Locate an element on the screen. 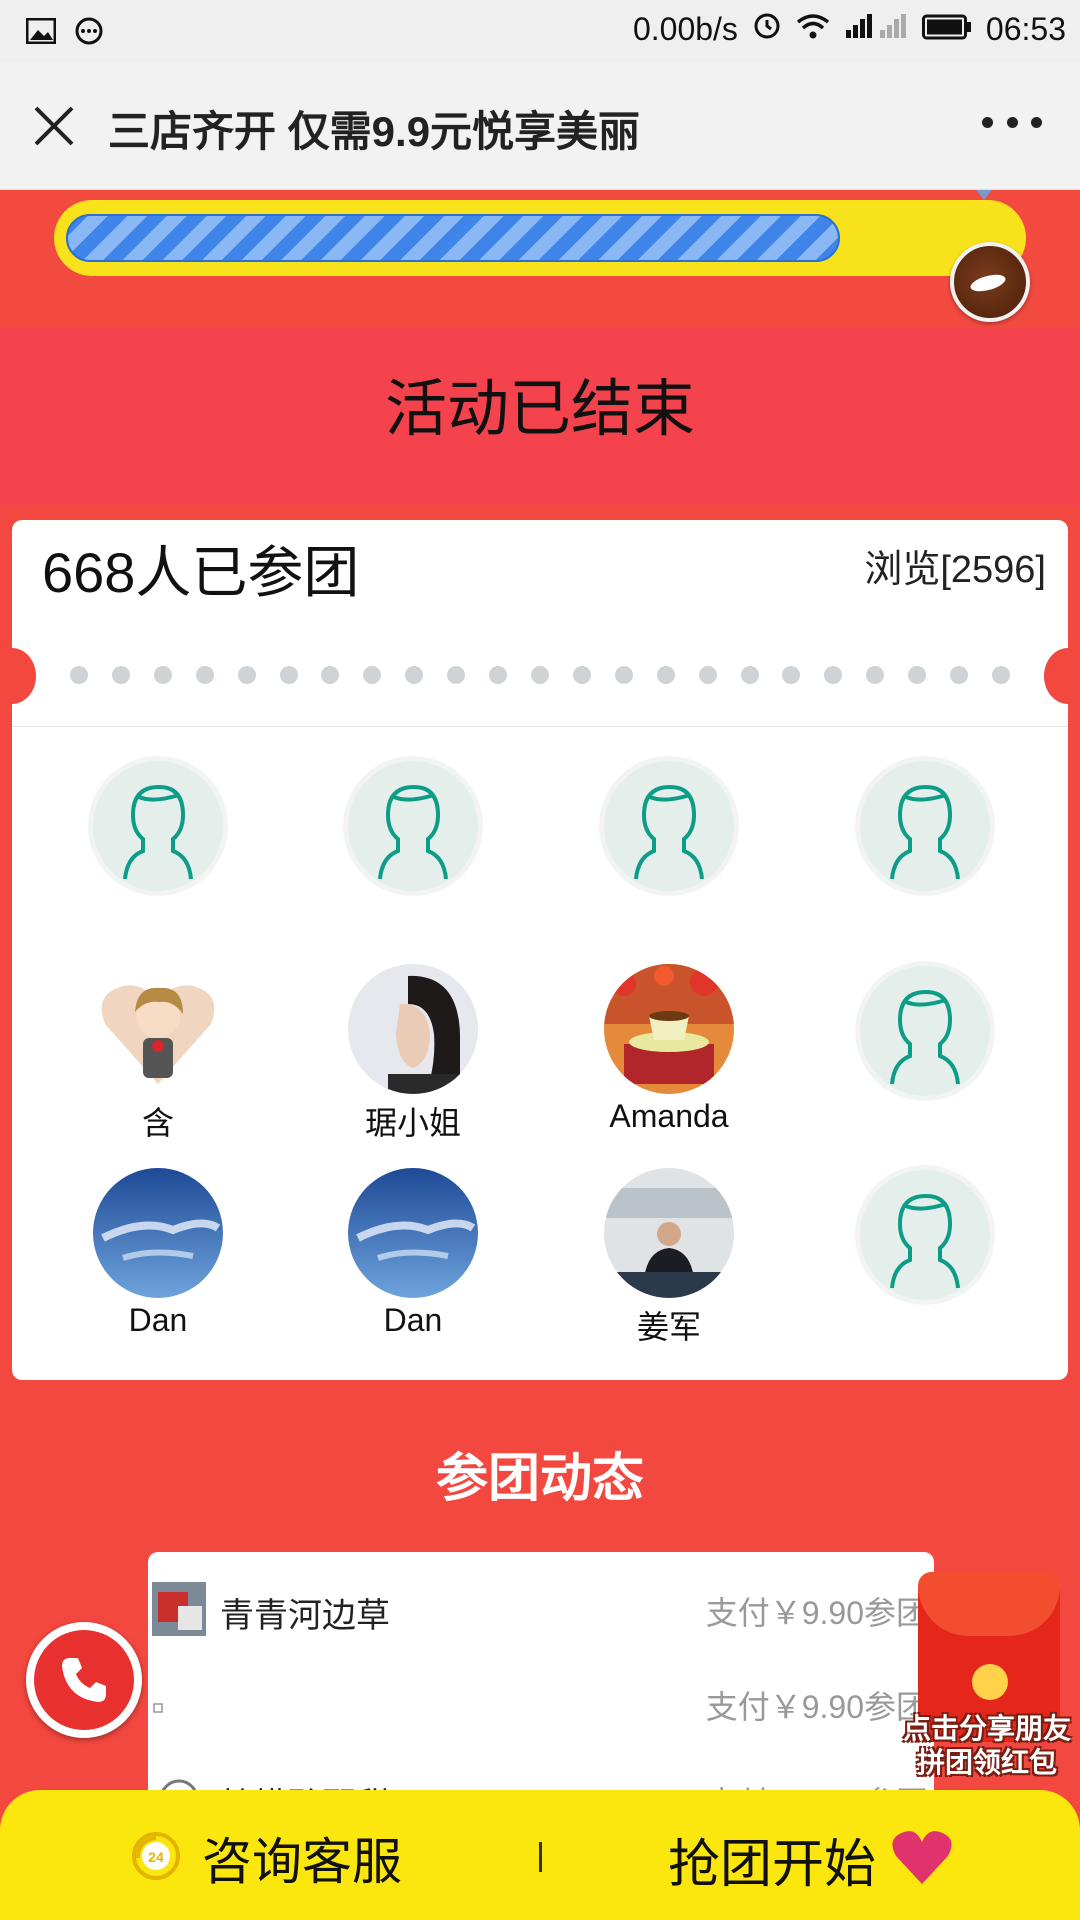  more-icon is located at coordinates (1012, 122).